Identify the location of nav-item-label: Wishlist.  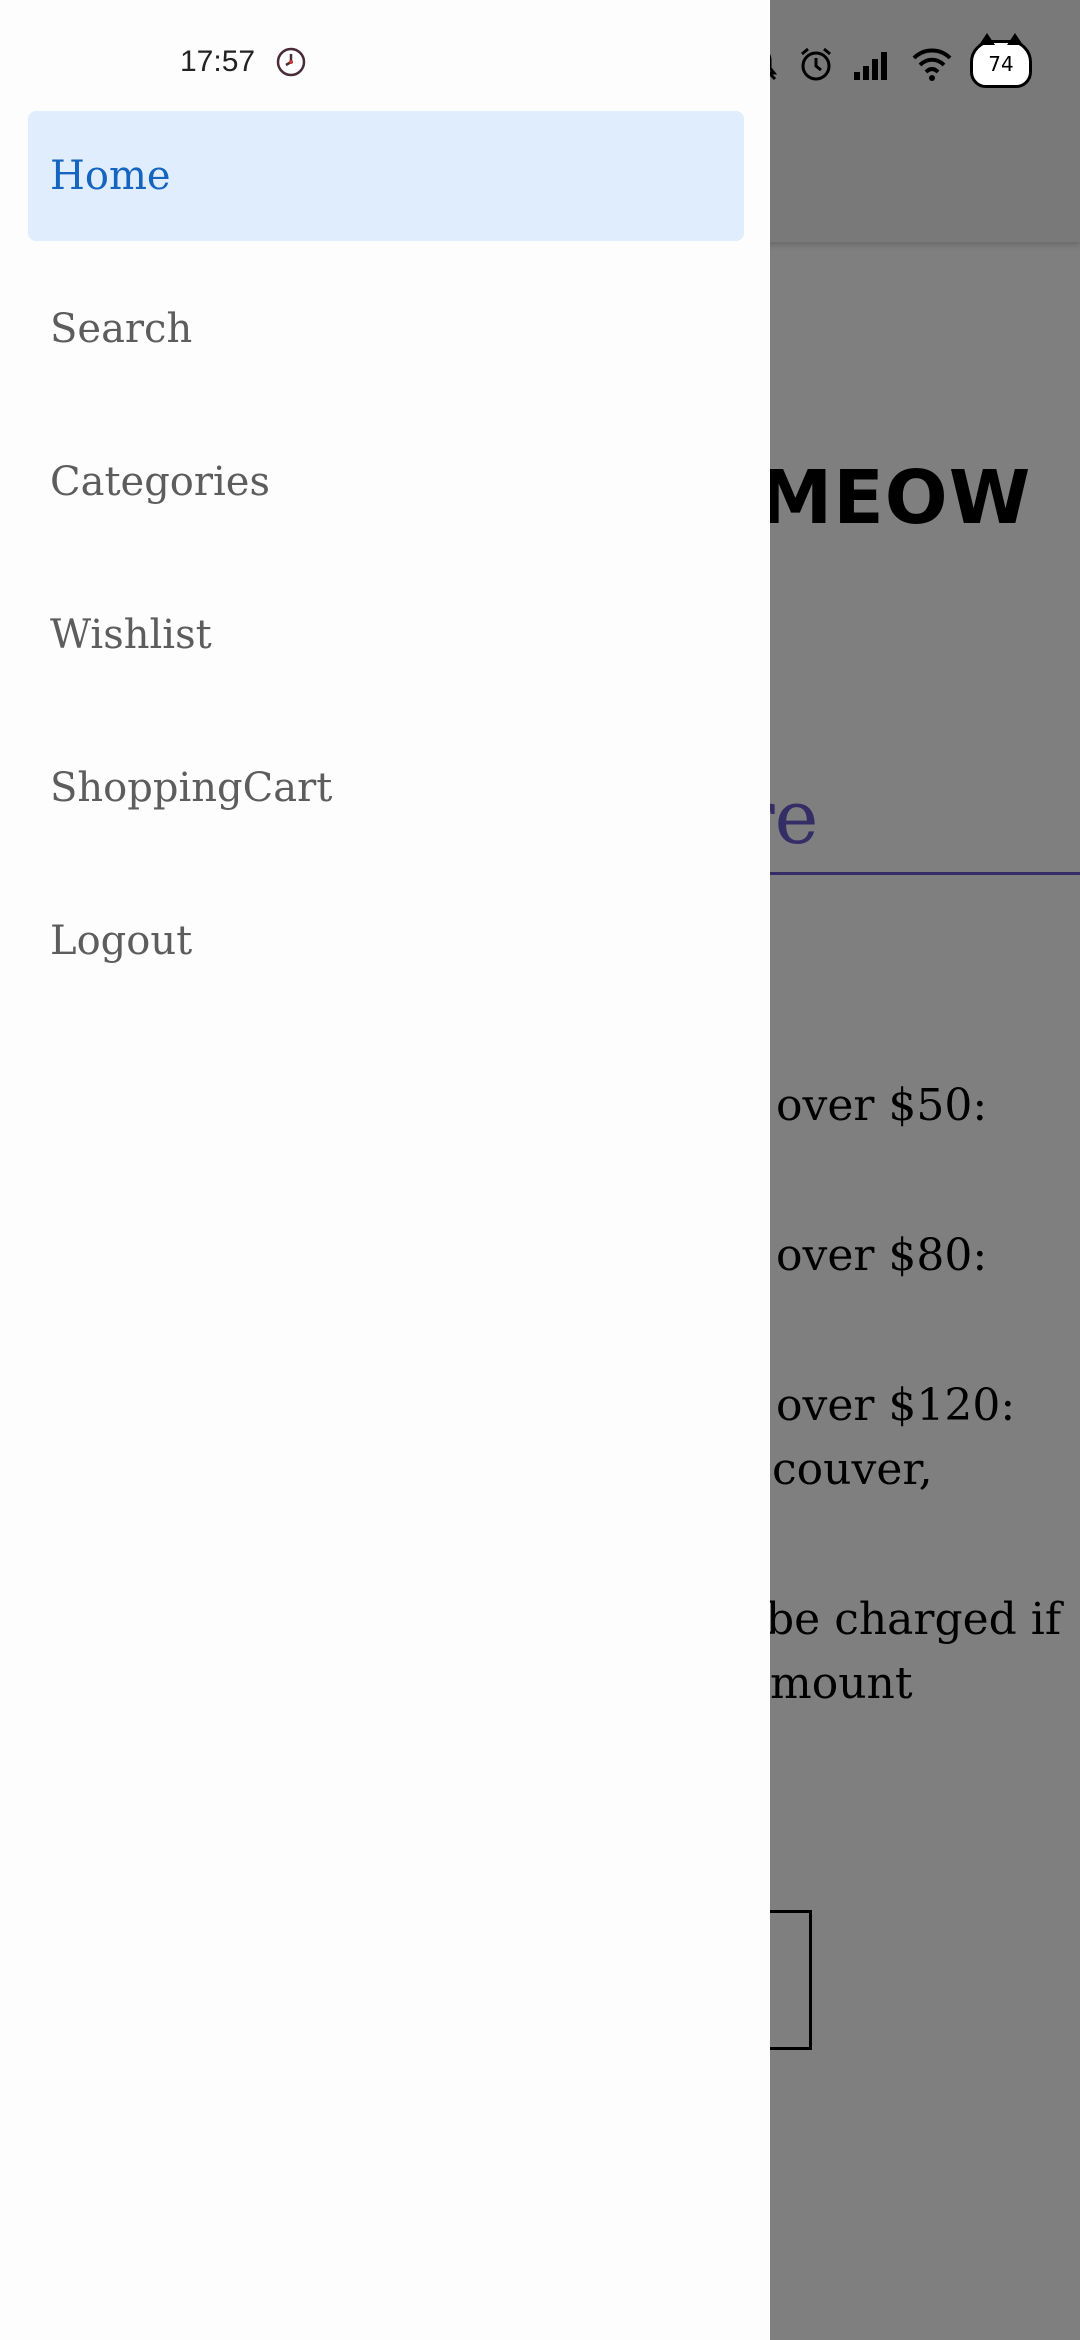
(131, 635).